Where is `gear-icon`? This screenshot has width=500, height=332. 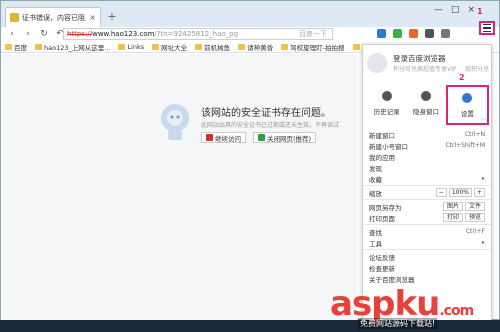
gear-icon is located at coordinates (467, 98).